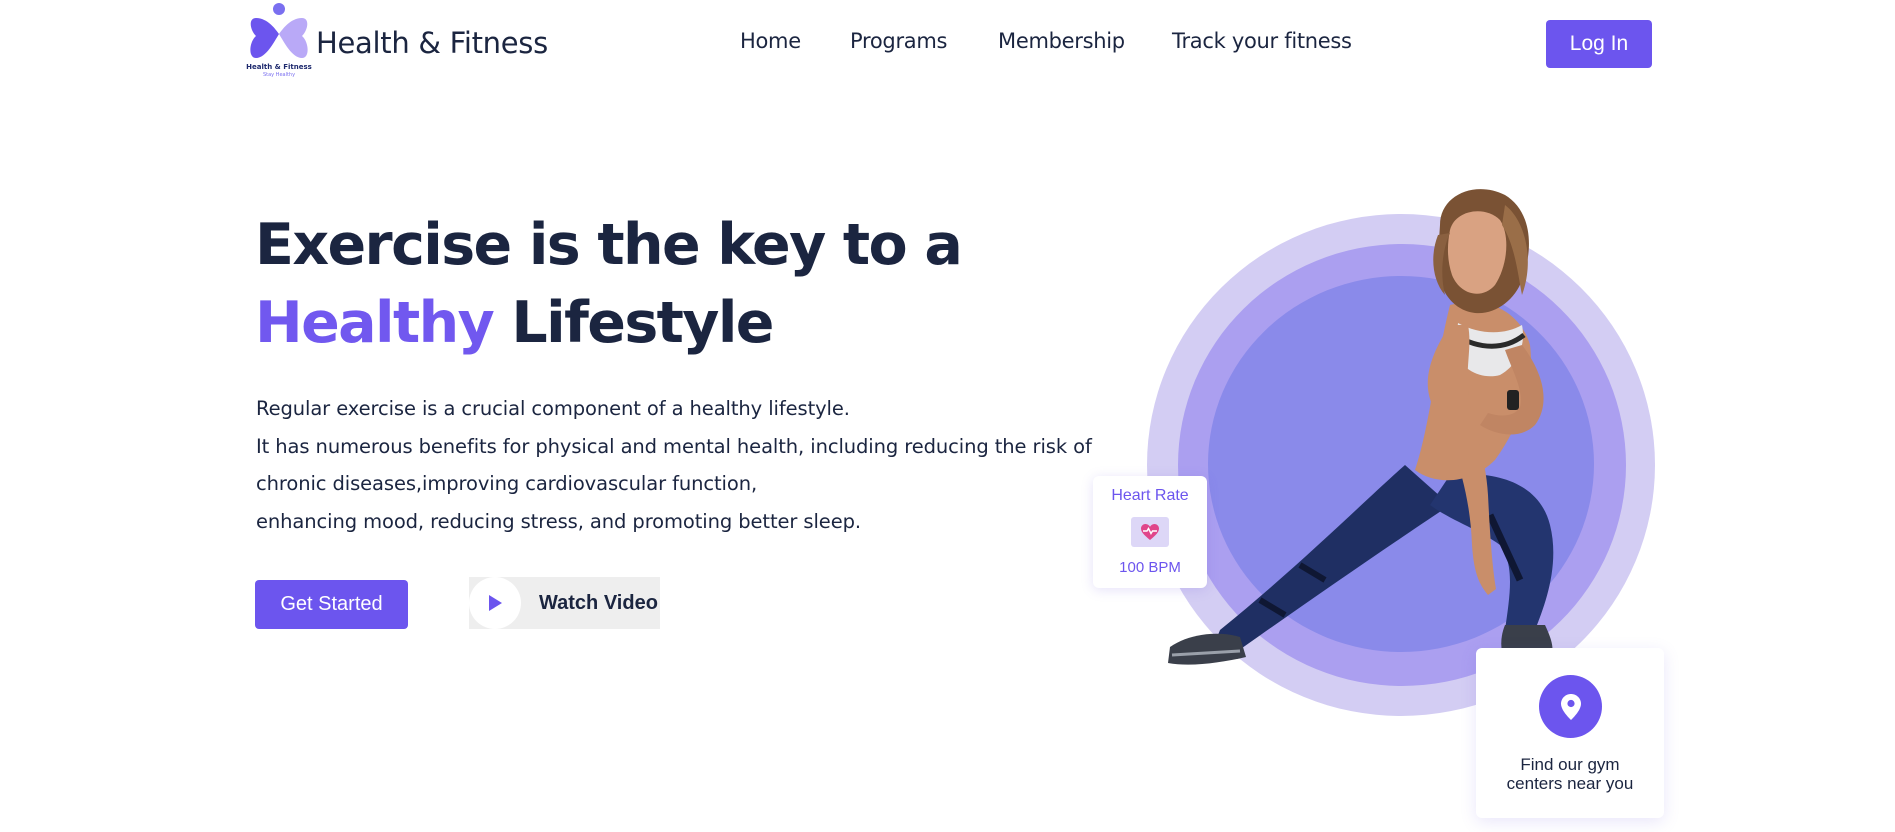  I want to click on hero-headline-rest: Lifestyle, so click(642, 323).